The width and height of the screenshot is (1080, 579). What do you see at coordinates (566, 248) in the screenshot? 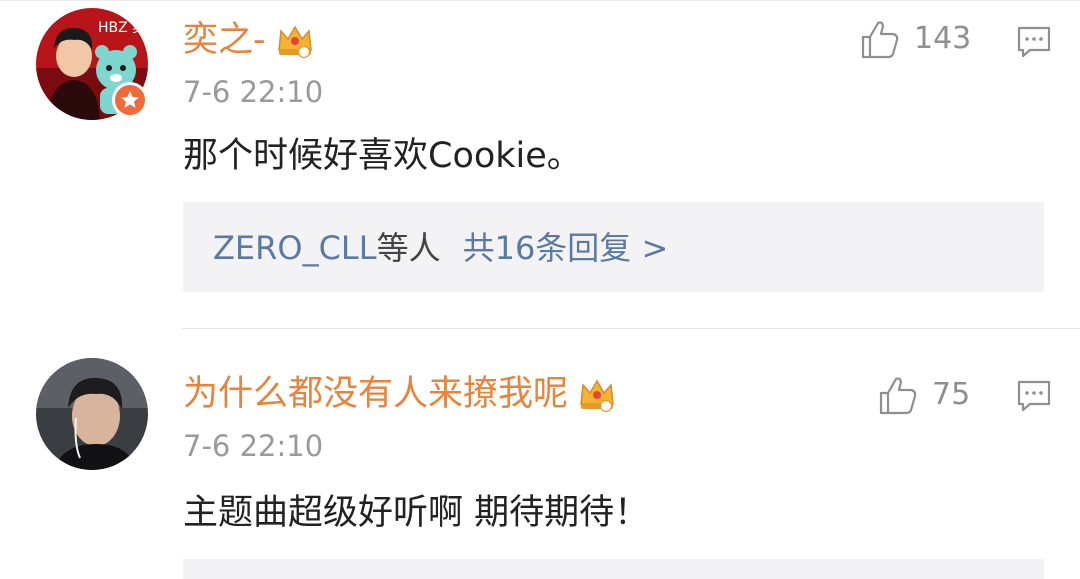
I see `view-replies-link: 共16条回复 >` at bounding box center [566, 248].